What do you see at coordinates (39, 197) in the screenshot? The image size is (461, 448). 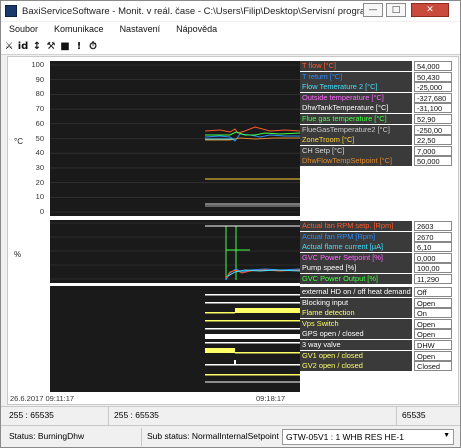 I see `temp-tick-label: 10` at bounding box center [39, 197].